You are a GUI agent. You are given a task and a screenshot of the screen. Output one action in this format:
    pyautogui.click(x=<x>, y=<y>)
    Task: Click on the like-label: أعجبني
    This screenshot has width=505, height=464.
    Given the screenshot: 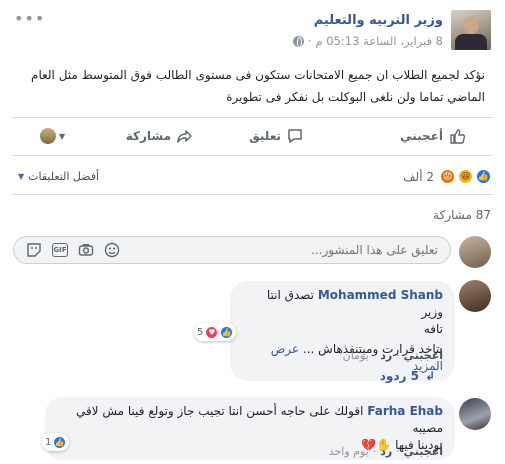 What is the action you would take?
    pyautogui.click(x=421, y=136)
    